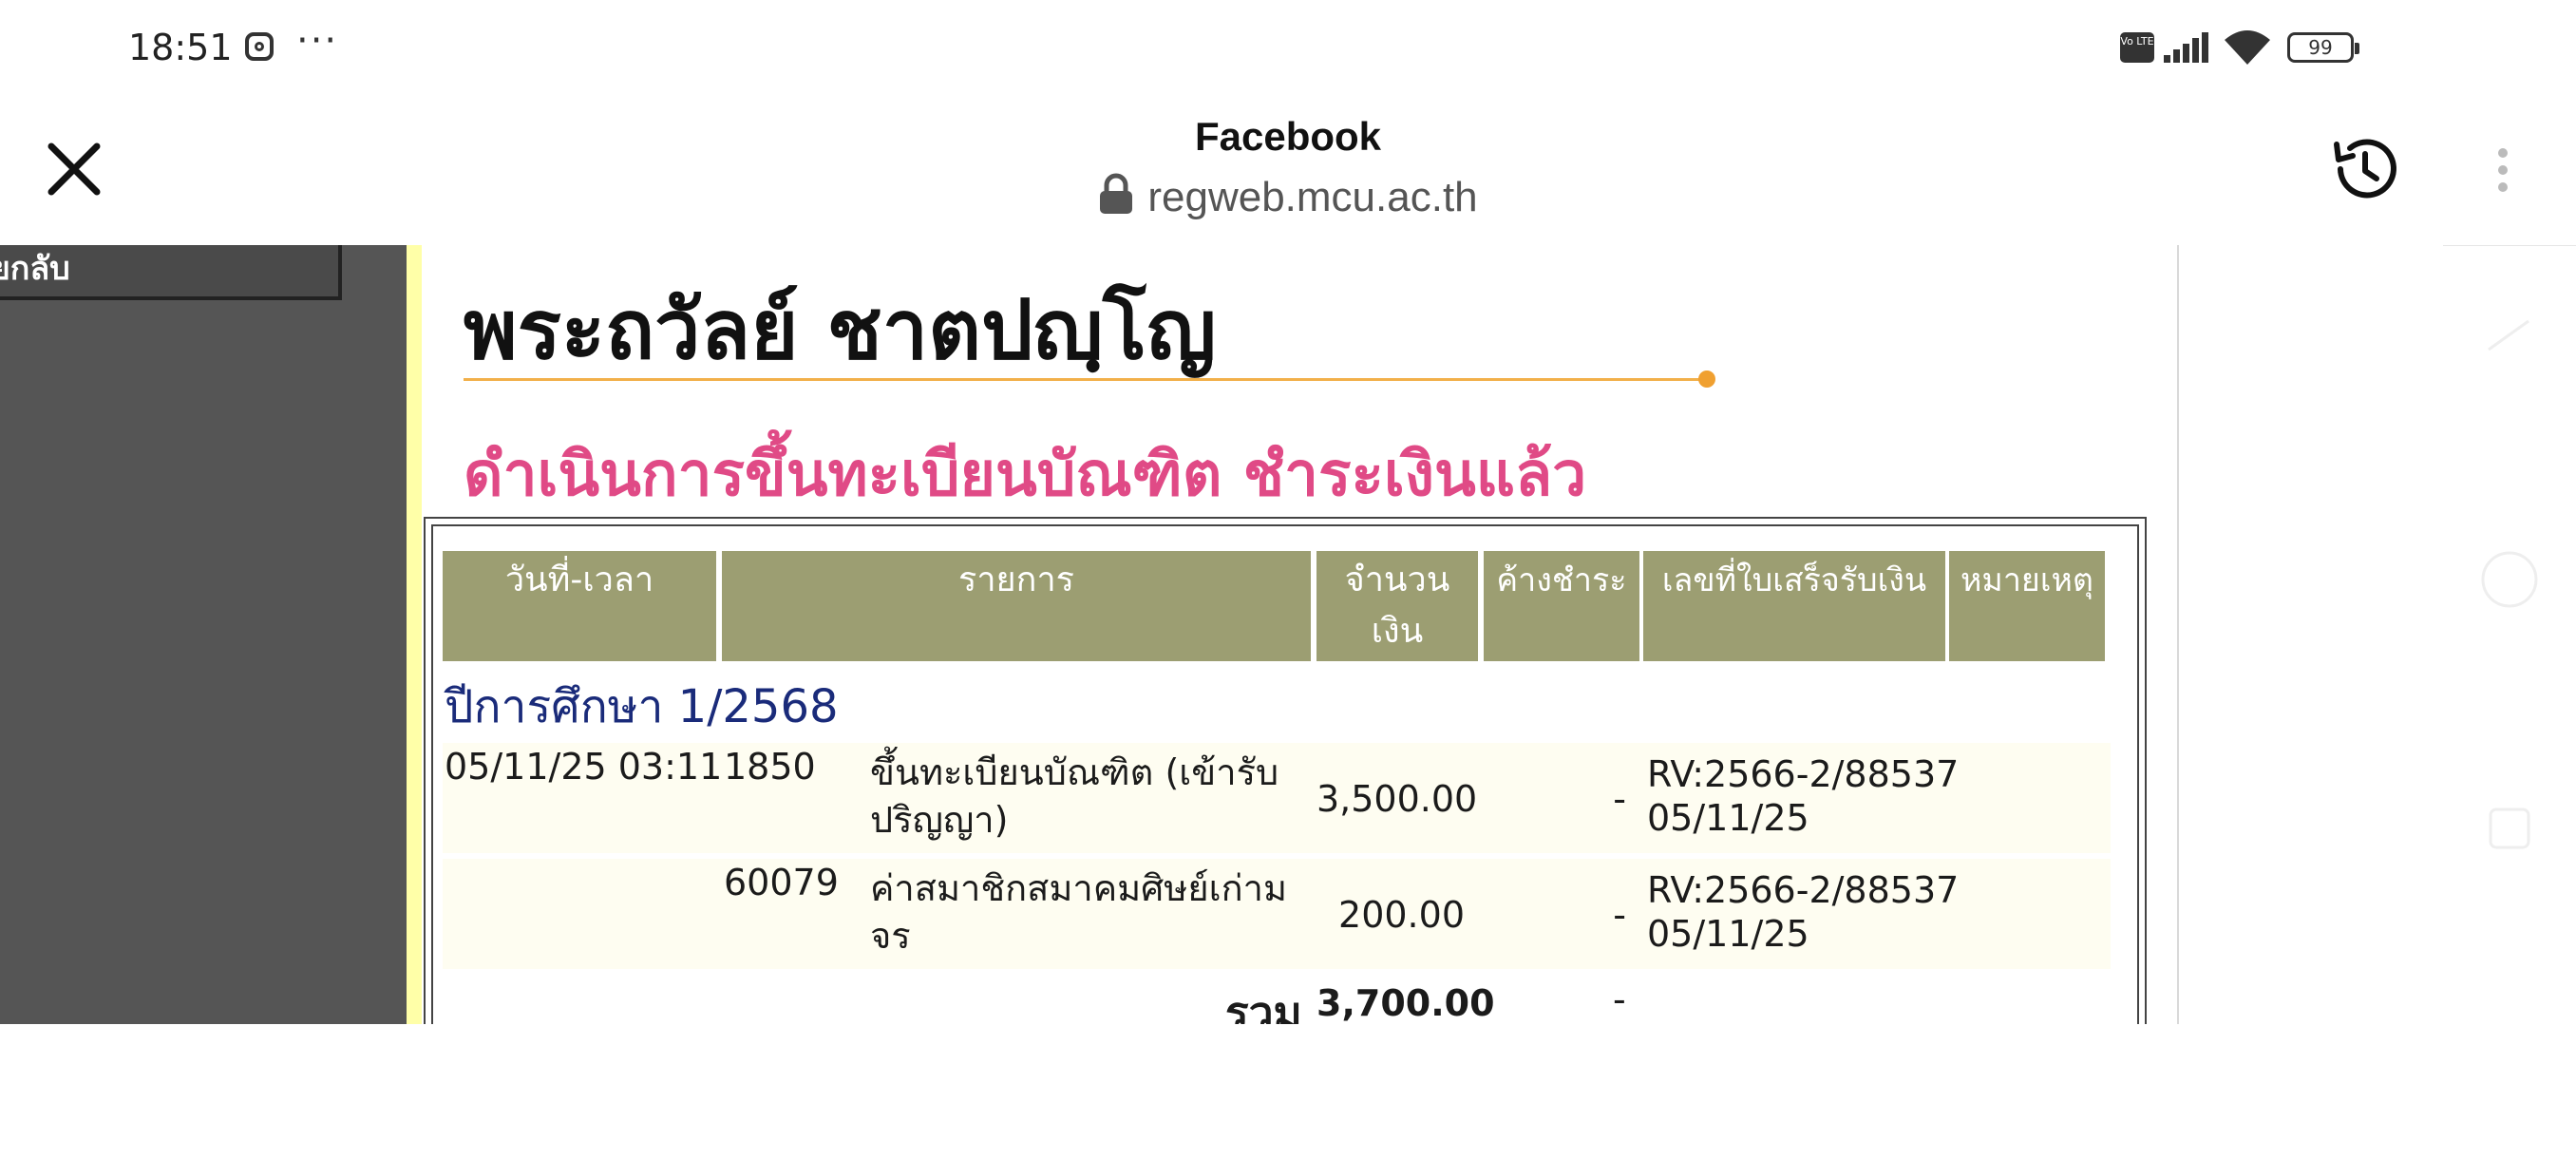  Describe the element at coordinates (1288, 136) in the screenshot. I see `page-title: Facebook` at that location.